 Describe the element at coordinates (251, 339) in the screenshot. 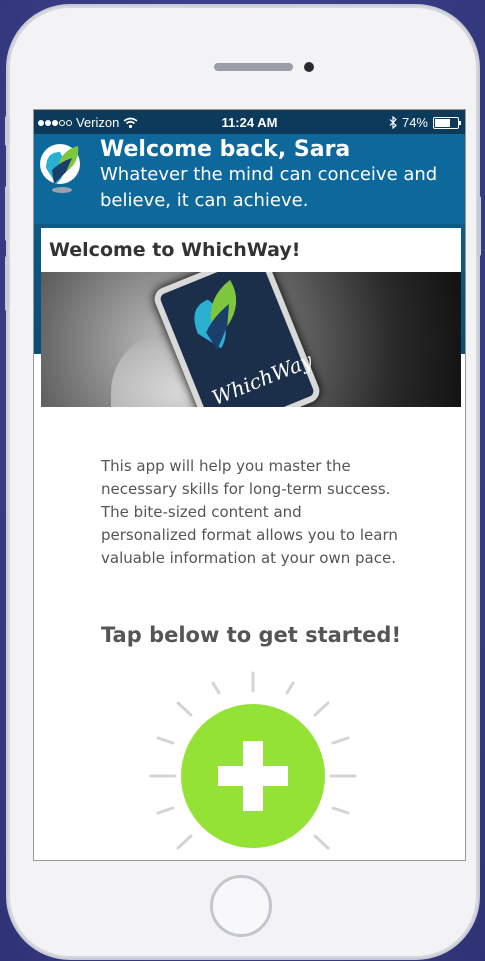

I see `hero-image: WhichWay` at that location.